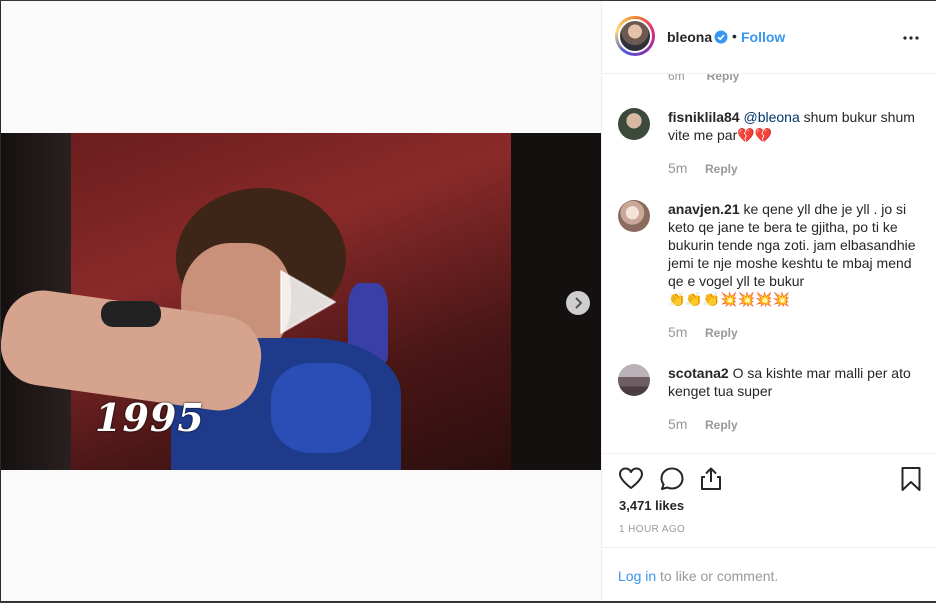 The height and width of the screenshot is (603, 936). I want to click on post-header: bleona • Follow, so click(769, 37).